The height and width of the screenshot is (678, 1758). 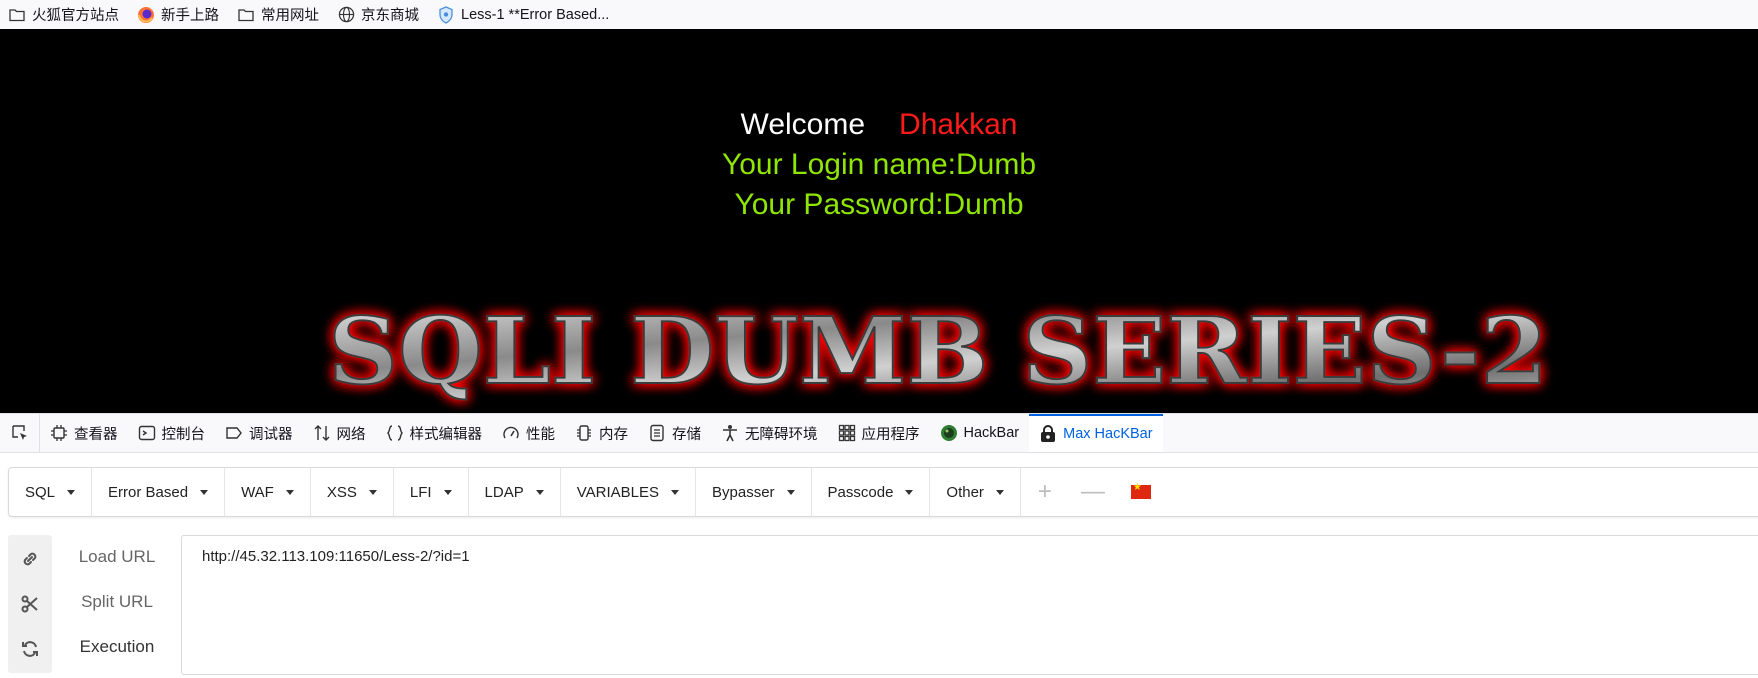 What do you see at coordinates (394, 433) in the screenshot?
I see `style-editor-icon` at bounding box center [394, 433].